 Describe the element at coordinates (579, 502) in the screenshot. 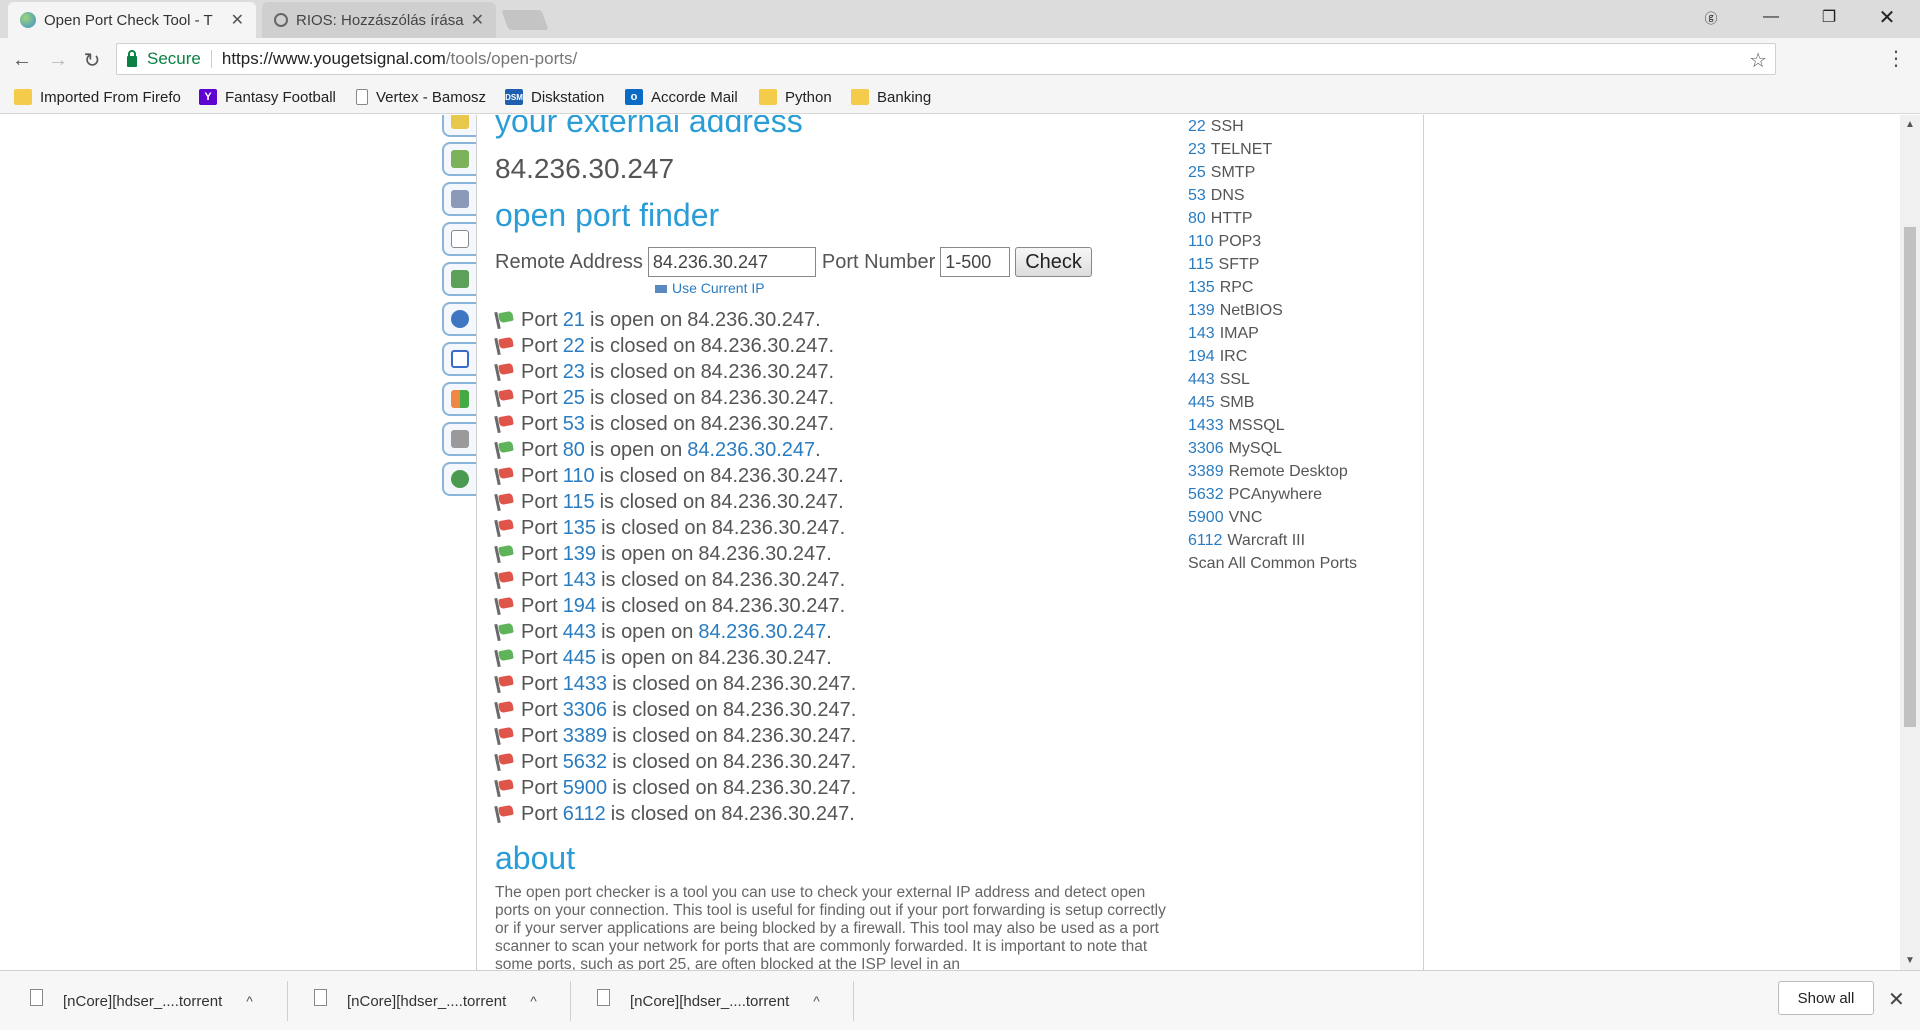

I see `port-number-link: 115` at that location.